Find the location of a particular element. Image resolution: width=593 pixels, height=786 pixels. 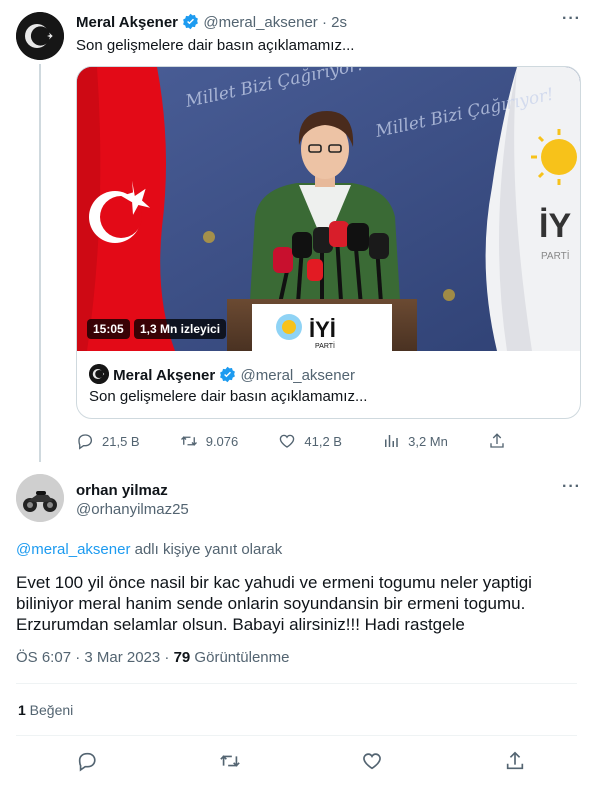

reply-button is located at coordinates (87, 761).